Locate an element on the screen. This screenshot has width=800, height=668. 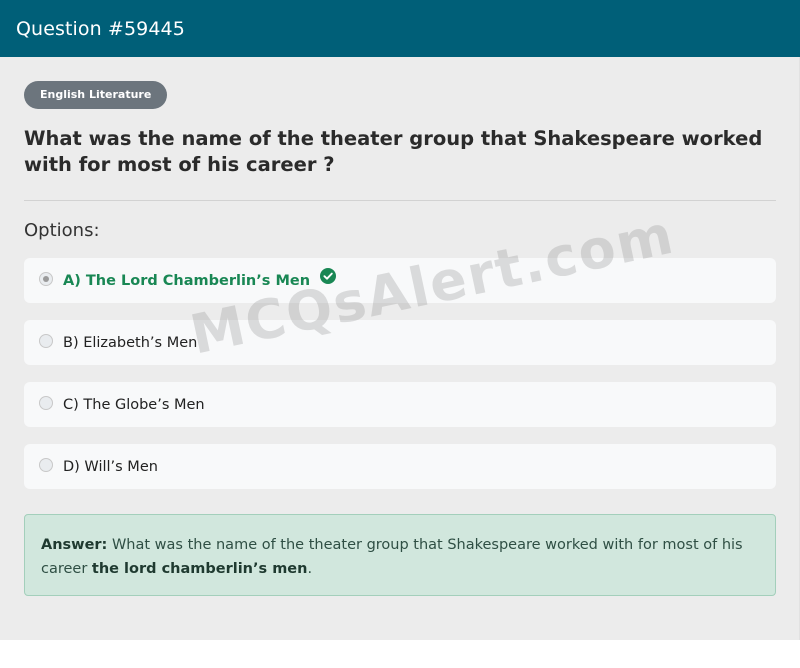
option-d: D) Will’s Men is located at coordinates (400, 466).